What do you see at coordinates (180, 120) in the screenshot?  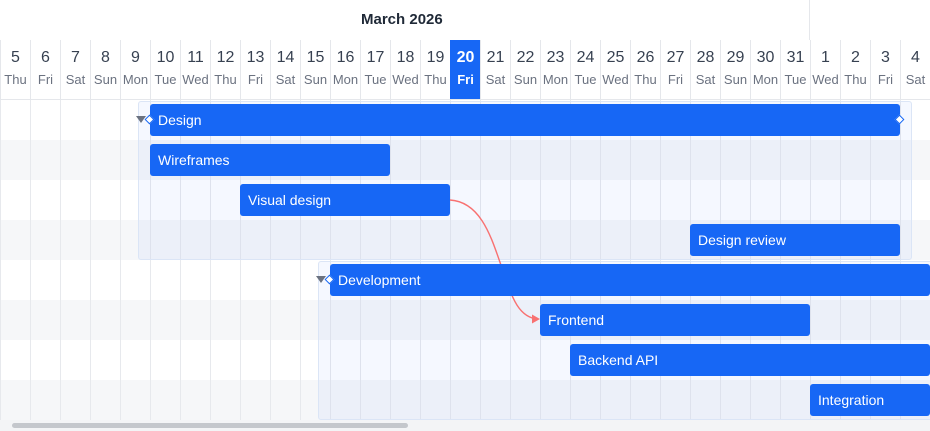 I see `task-label: Design` at bounding box center [180, 120].